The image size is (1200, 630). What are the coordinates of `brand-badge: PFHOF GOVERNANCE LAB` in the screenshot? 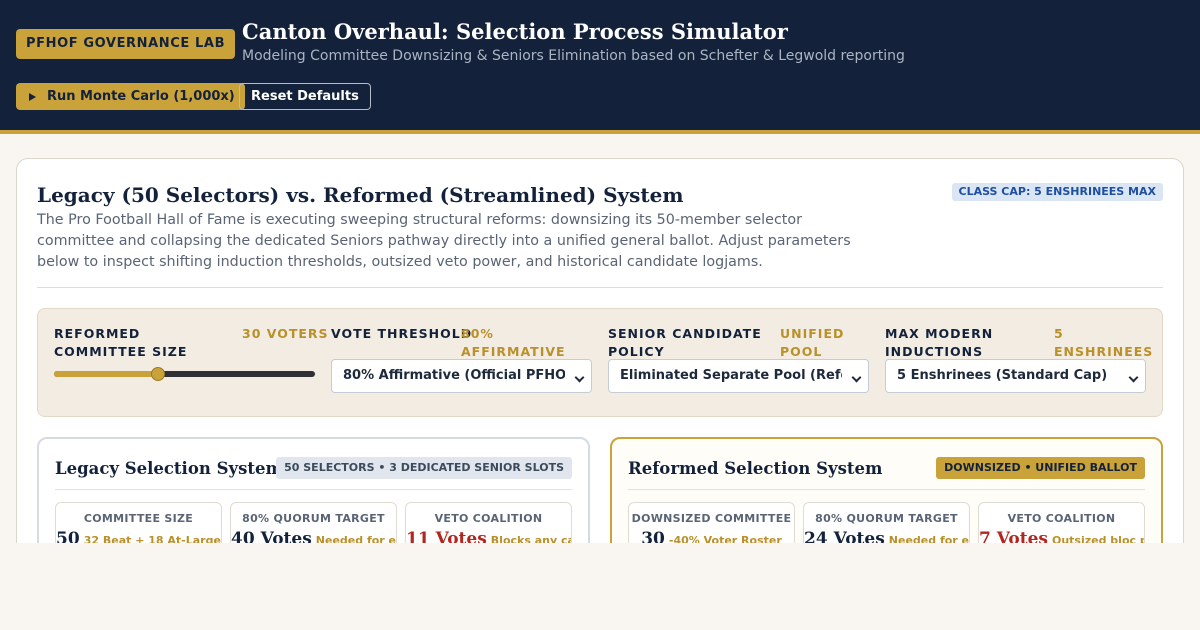 It's located at (126, 44).